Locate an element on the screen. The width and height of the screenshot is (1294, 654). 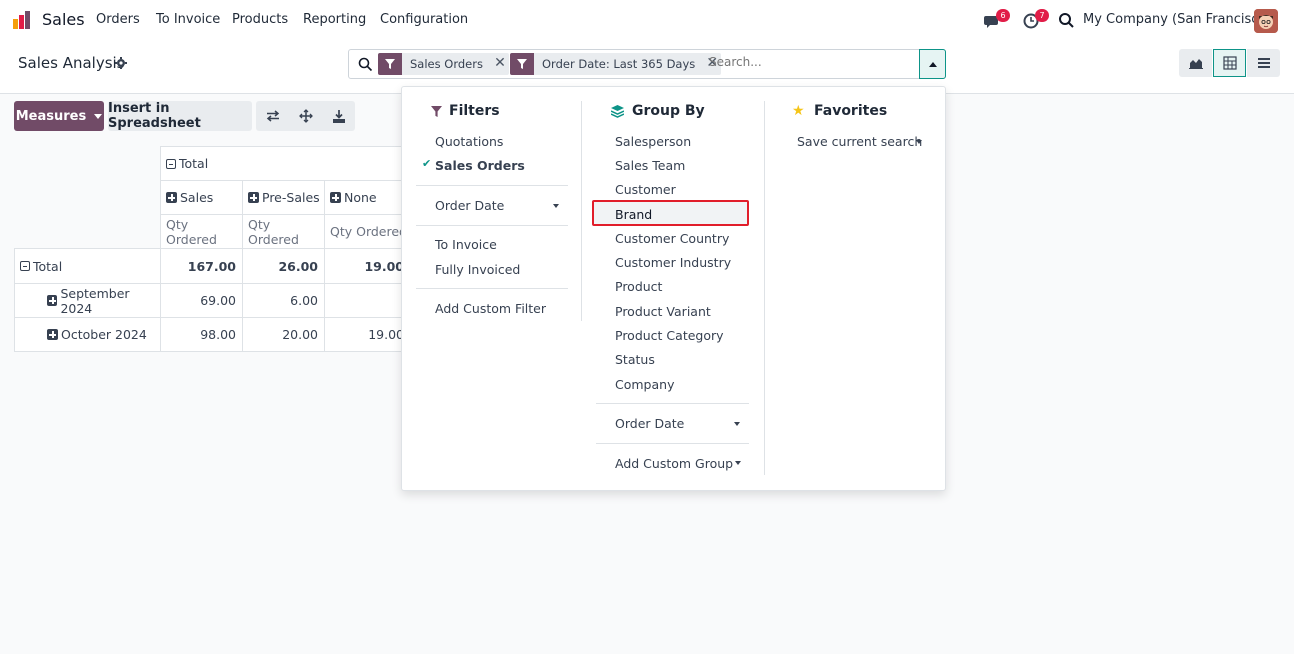
pivot-cell: 20.00 is located at coordinates (283, 334).